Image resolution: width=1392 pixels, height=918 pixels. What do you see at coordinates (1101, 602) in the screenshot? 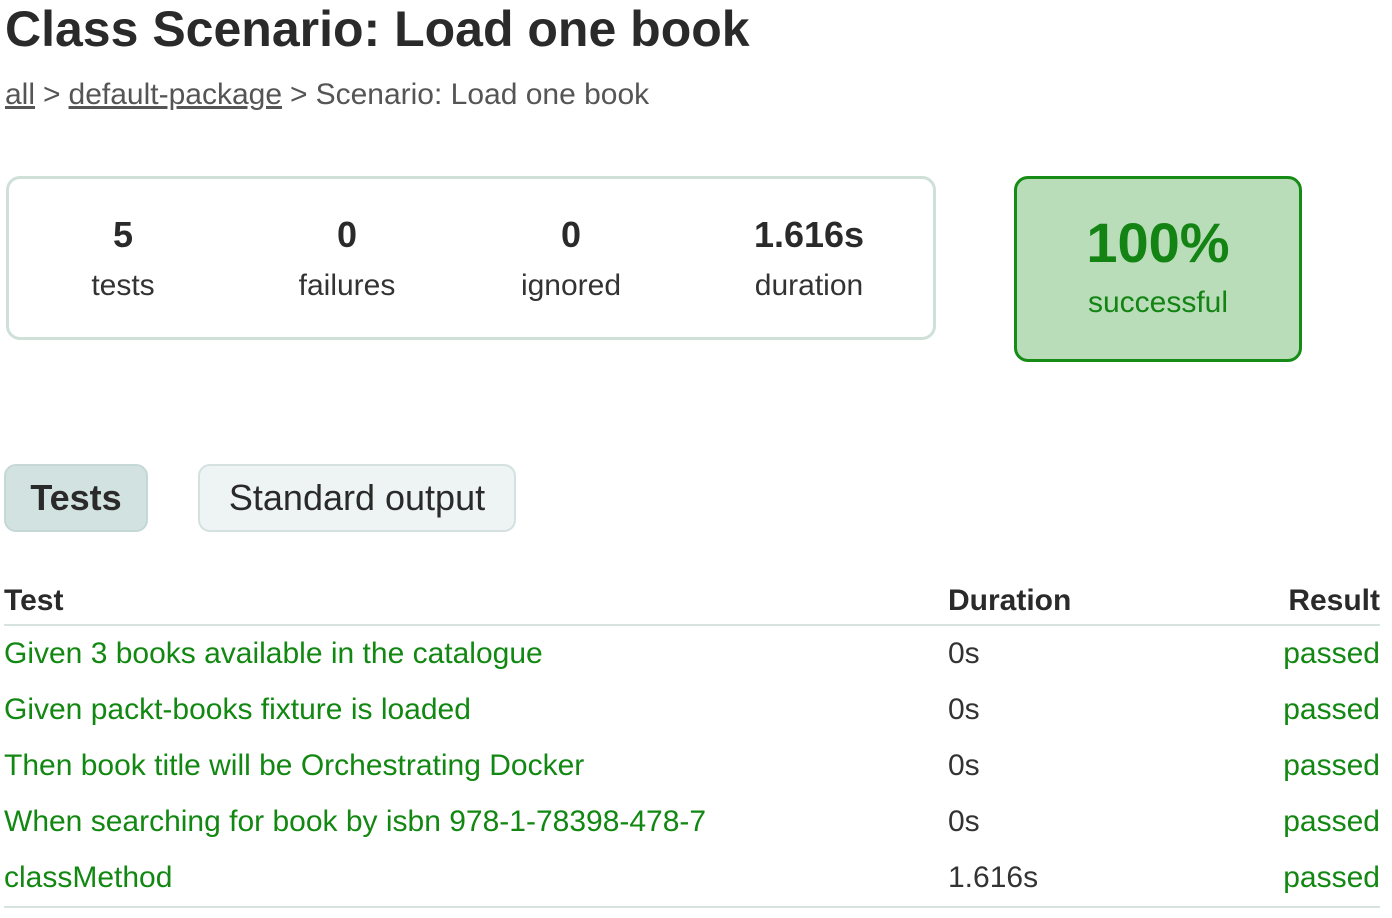
I see `column-header-duration: Duration` at bounding box center [1101, 602].